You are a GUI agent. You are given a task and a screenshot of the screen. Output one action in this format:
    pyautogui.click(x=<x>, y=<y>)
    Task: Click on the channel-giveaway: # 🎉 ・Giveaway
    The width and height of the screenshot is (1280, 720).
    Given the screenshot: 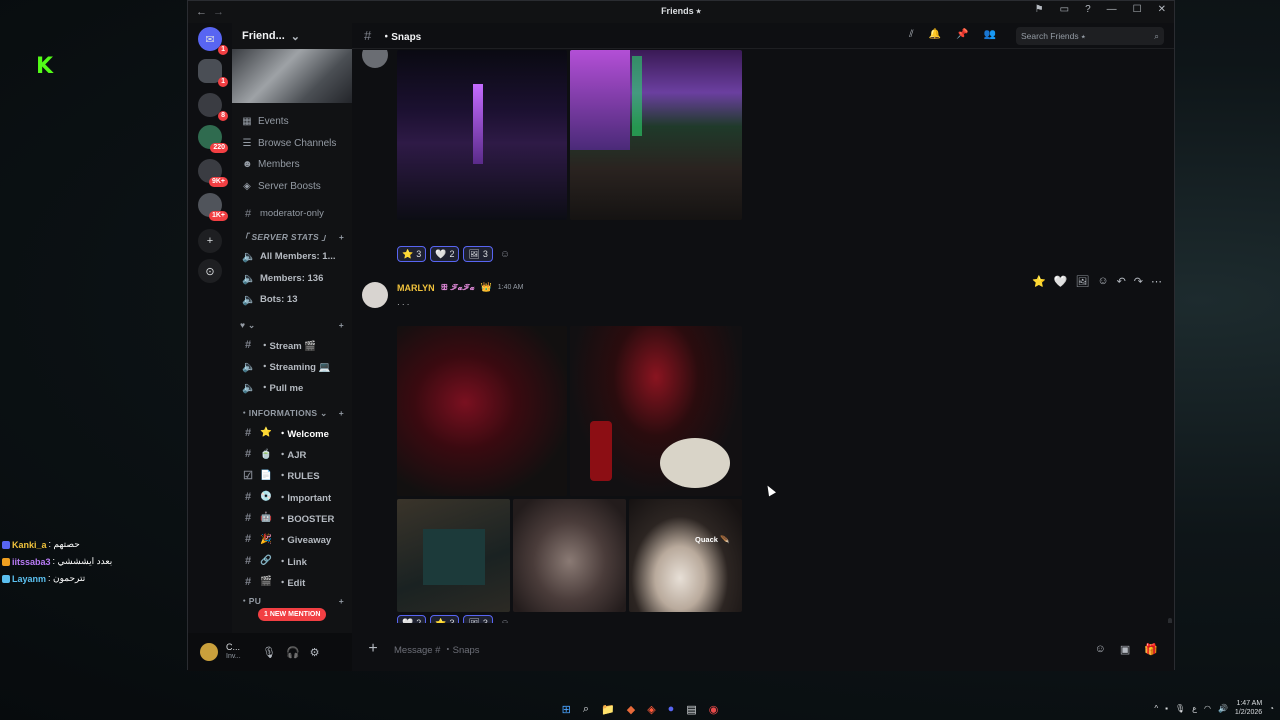 What is the action you would take?
    pyautogui.click(x=292, y=539)
    